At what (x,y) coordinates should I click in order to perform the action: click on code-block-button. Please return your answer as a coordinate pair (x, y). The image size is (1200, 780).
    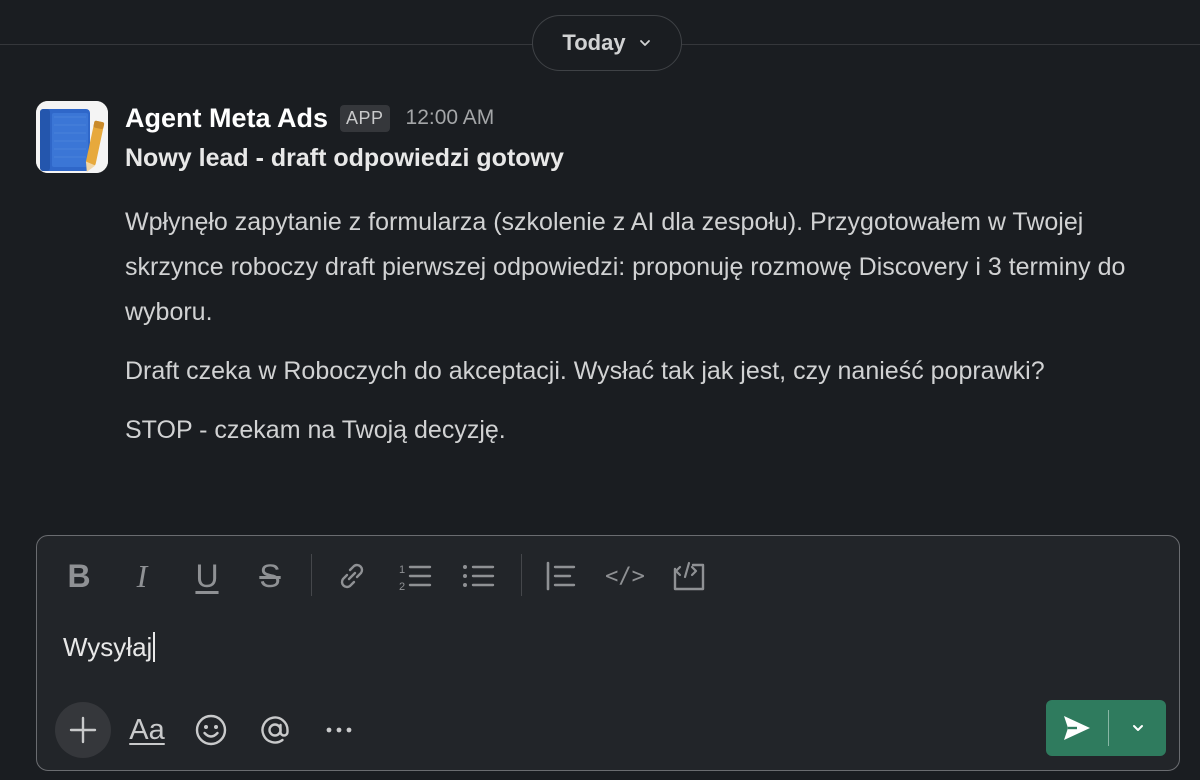
    Looking at the image, I should click on (689, 576).